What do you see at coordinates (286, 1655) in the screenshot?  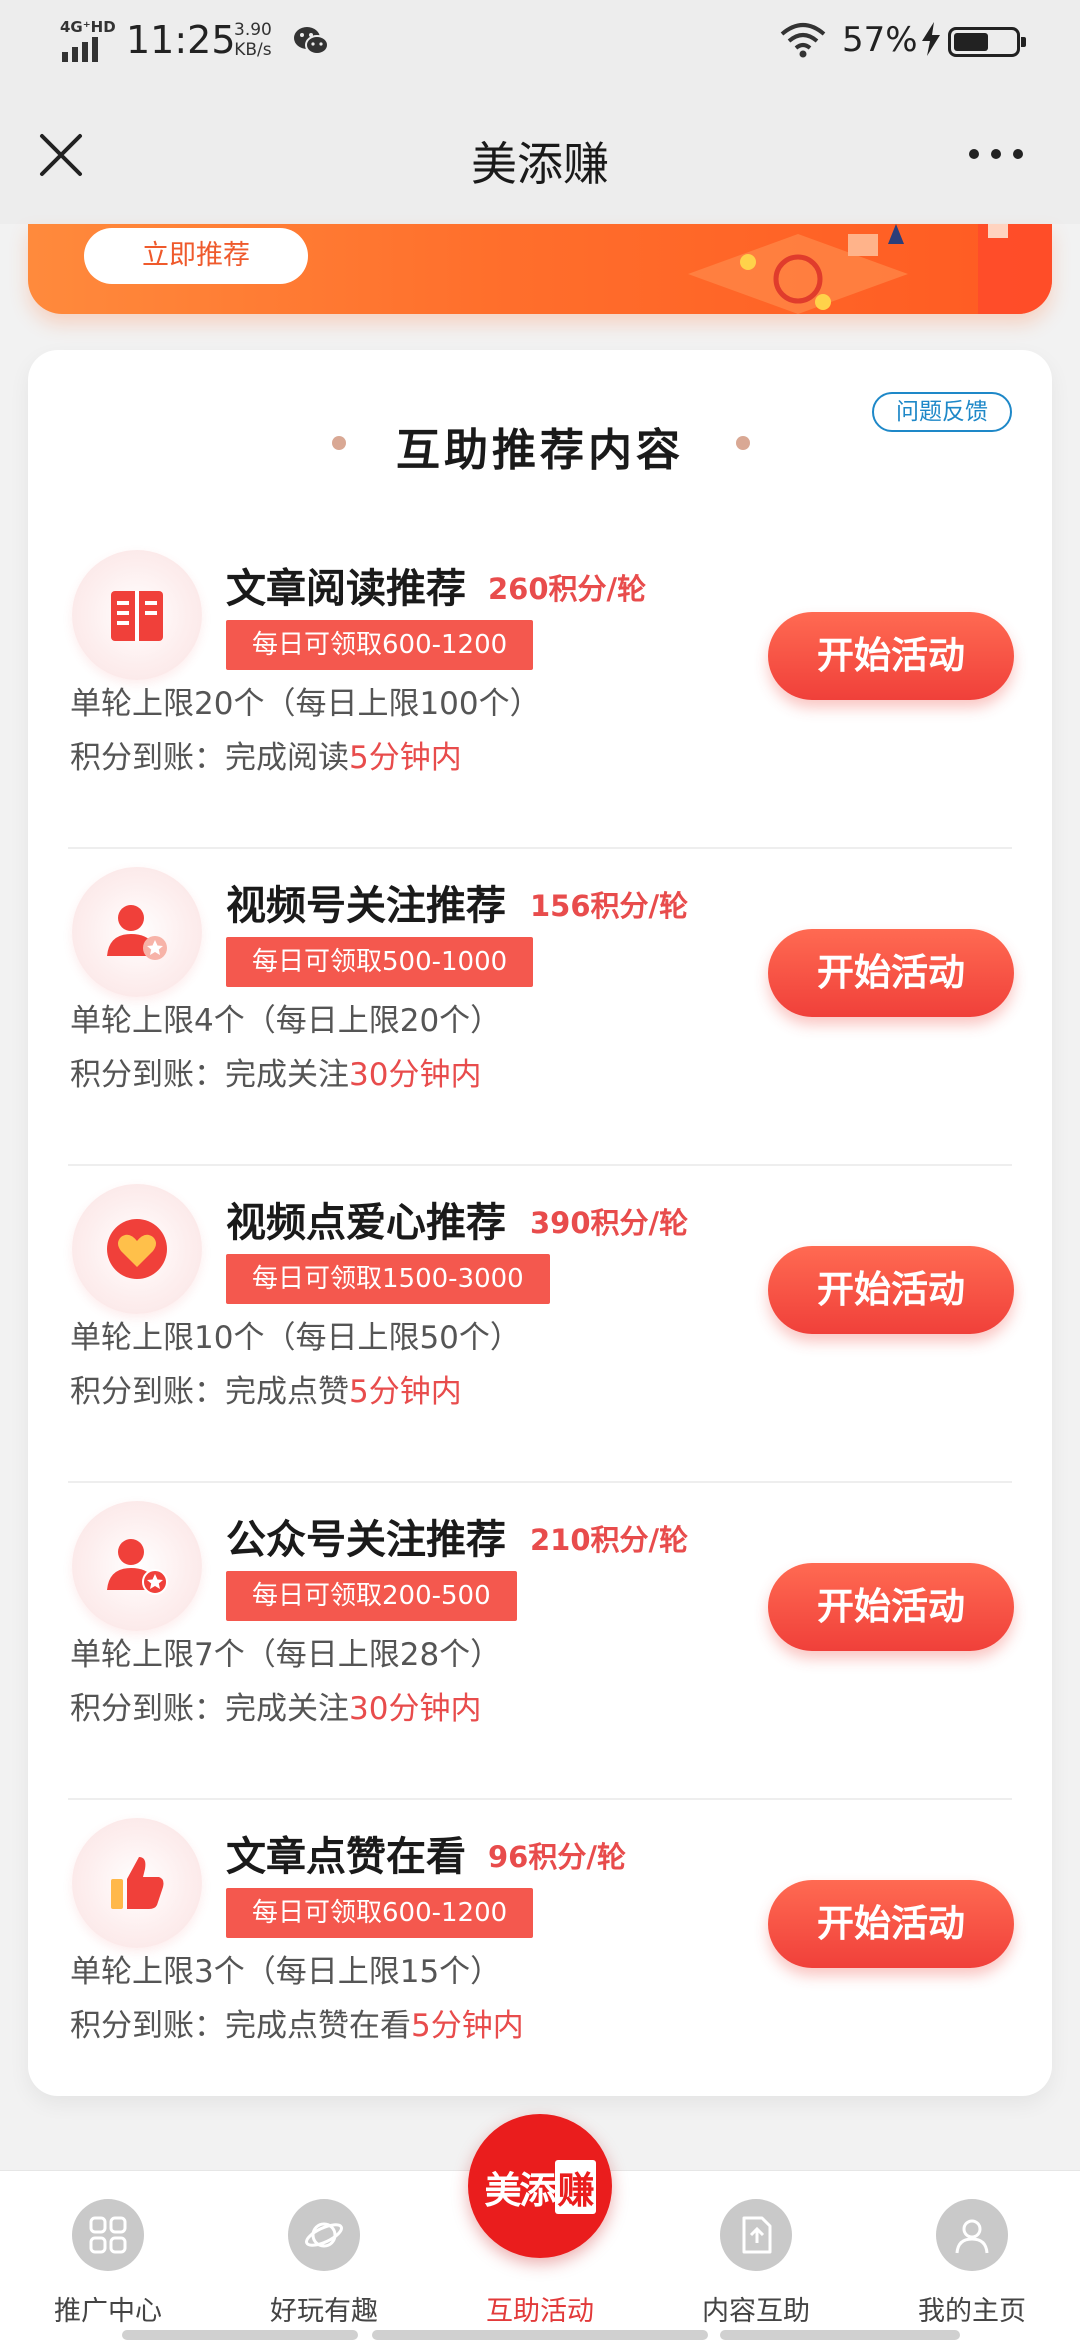 I see `round-limit: 单轮上限7个（每日上限28个）` at bounding box center [286, 1655].